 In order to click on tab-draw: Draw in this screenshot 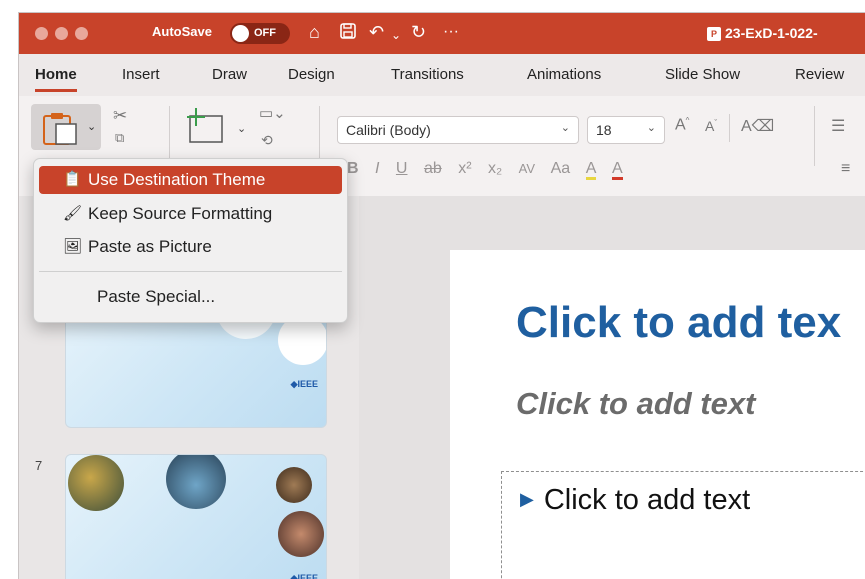, I will do `click(229, 74)`.